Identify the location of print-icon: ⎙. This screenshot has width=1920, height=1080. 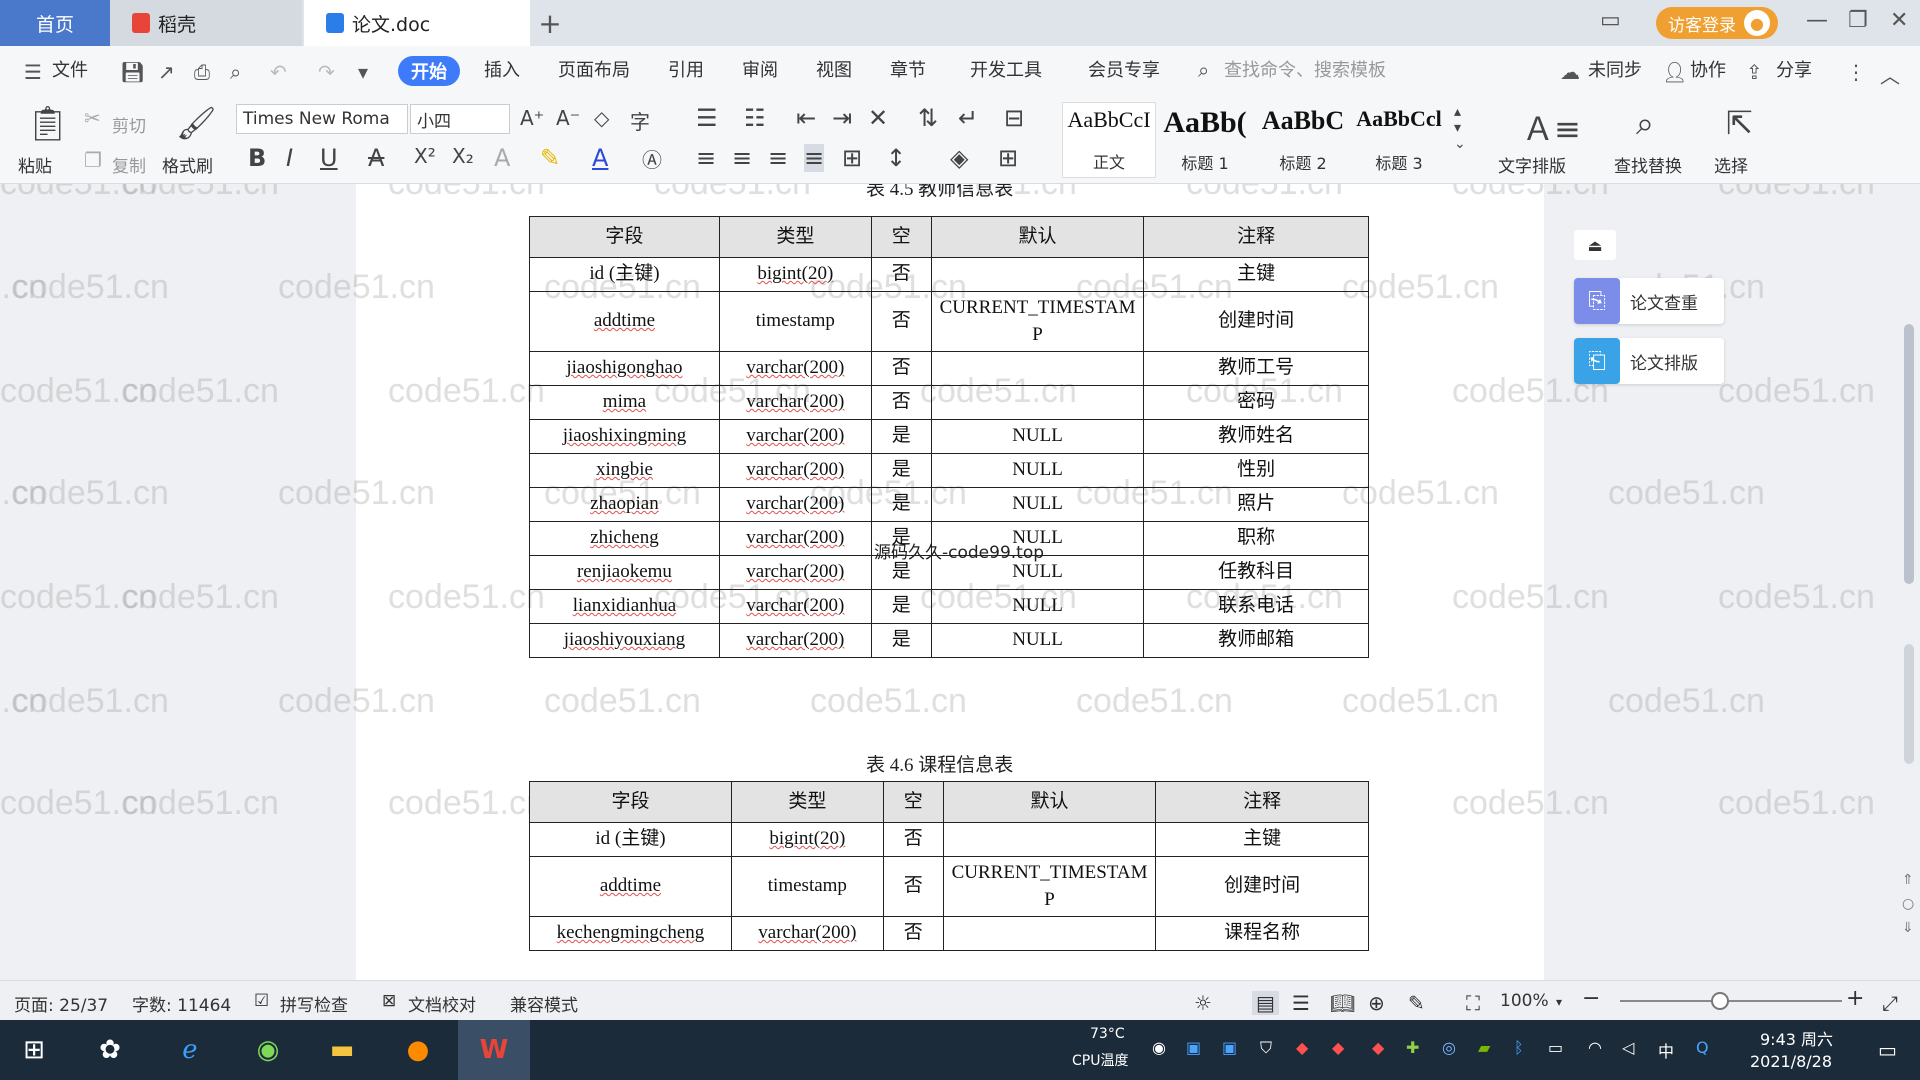
(202, 72).